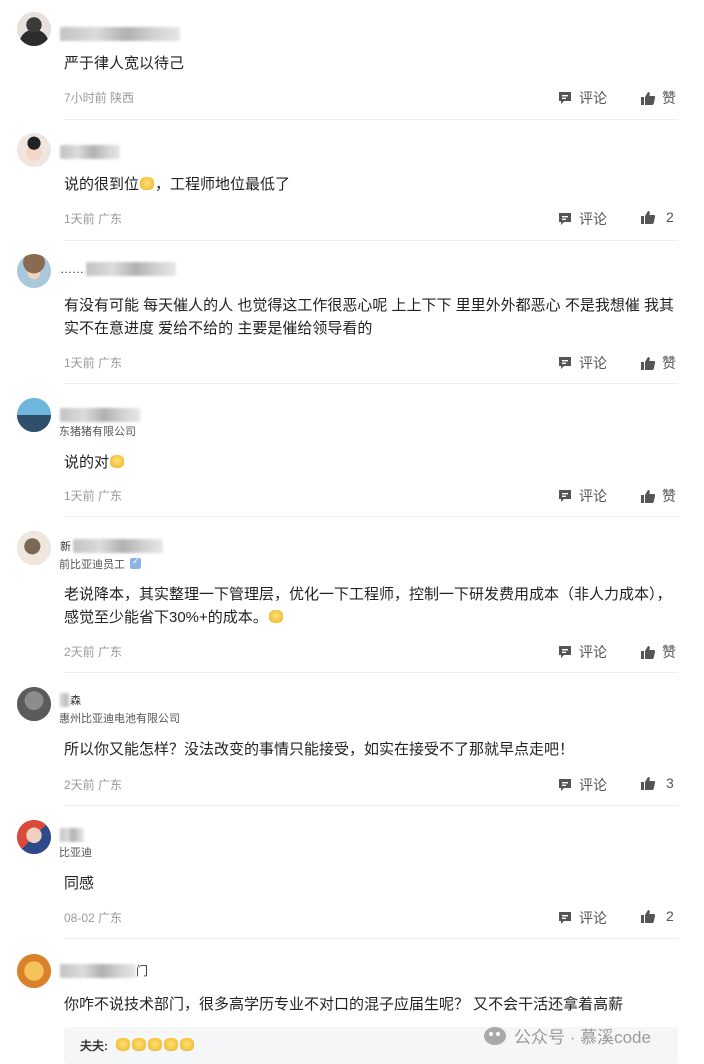  I want to click on wechat-icon, so click(495, 1035).